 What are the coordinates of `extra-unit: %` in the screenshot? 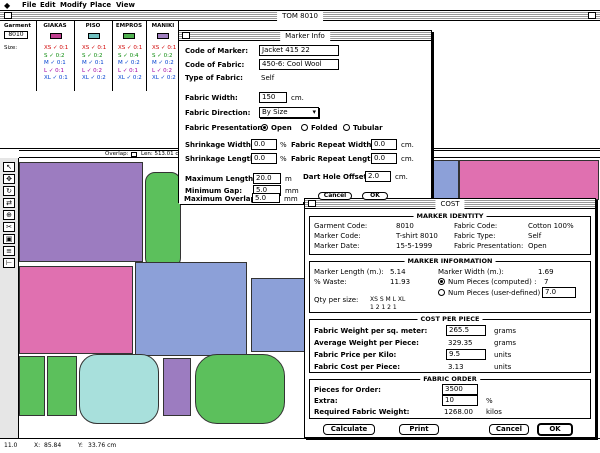 It's located at (489, 401).